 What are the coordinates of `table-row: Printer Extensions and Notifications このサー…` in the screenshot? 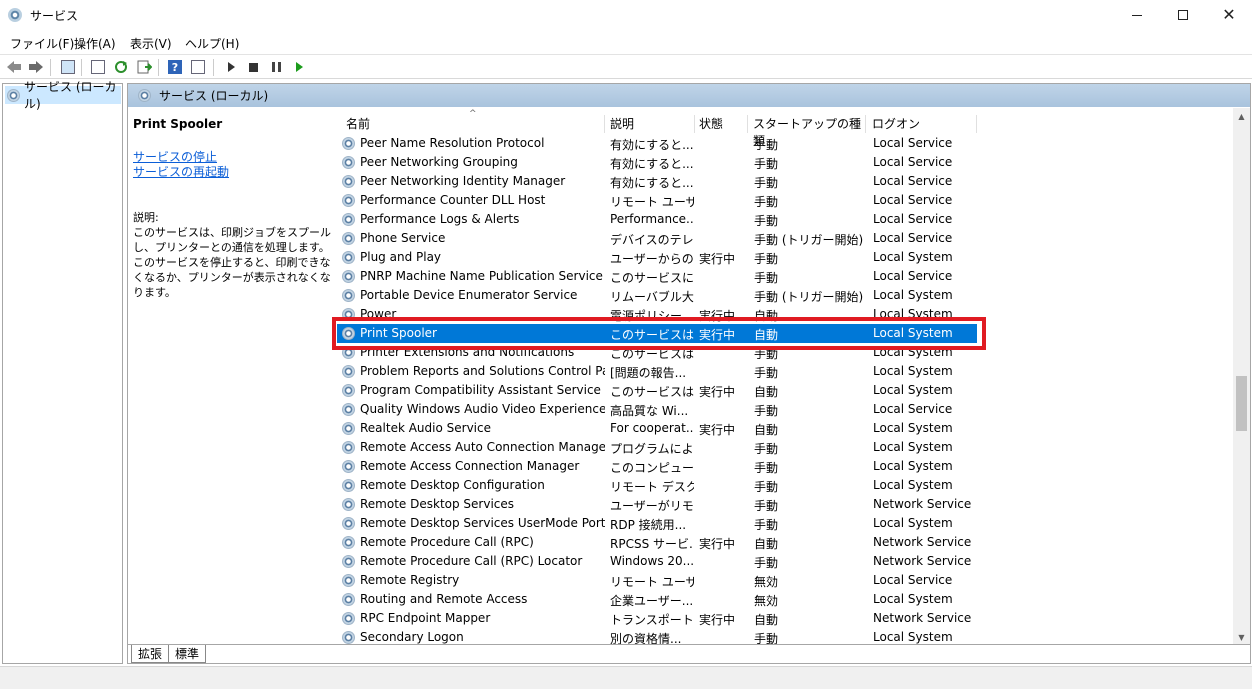 It's located at (784, 352).